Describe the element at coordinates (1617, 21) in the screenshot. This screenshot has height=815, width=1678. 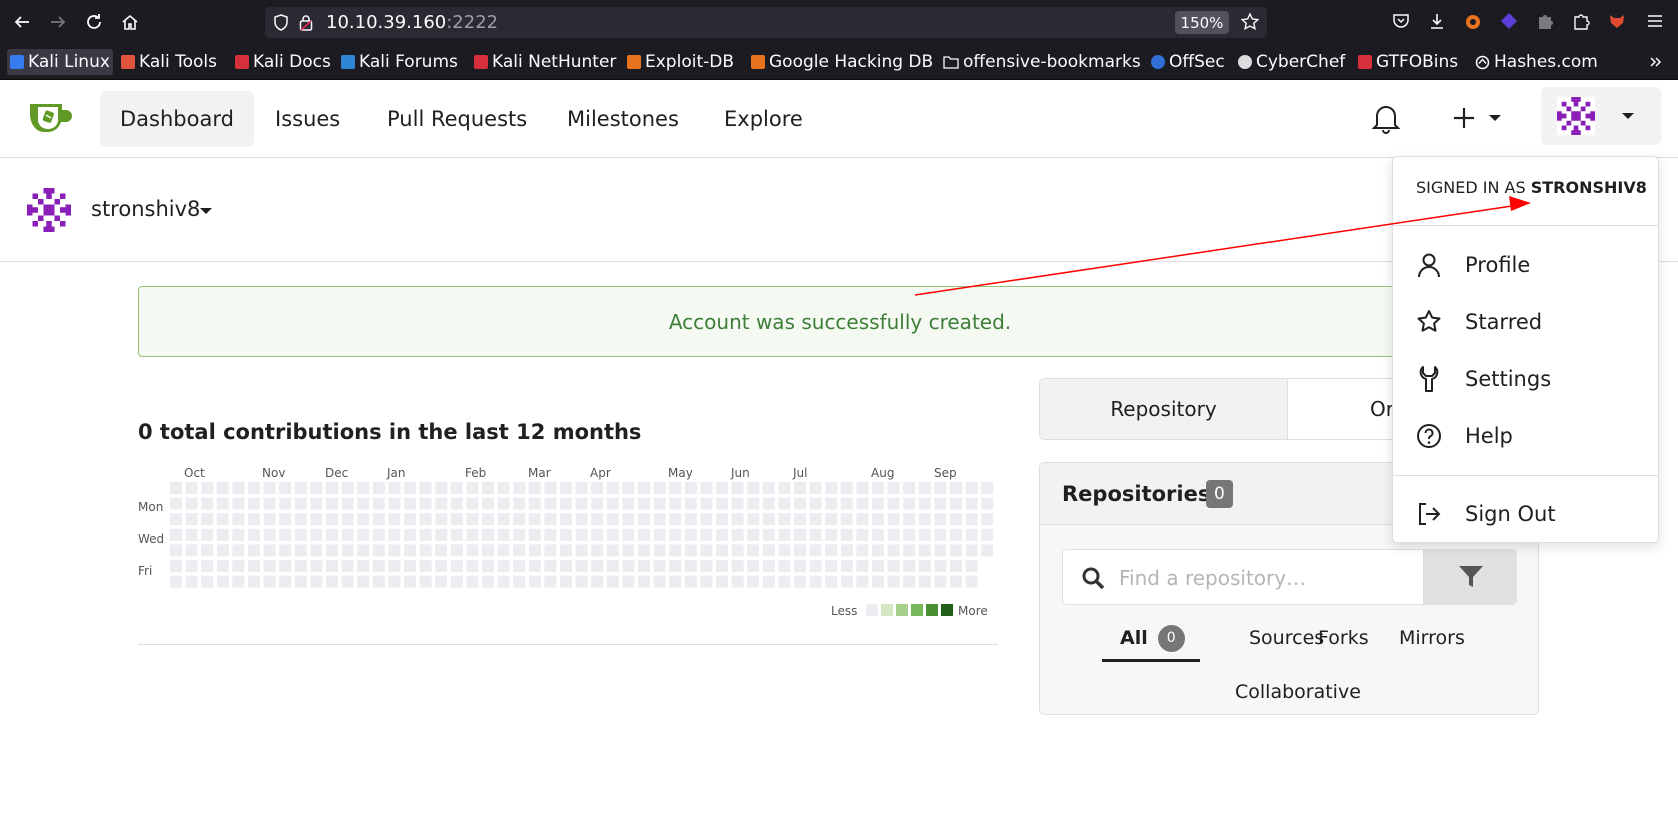
I see `foxyproxy-icon` at that location.